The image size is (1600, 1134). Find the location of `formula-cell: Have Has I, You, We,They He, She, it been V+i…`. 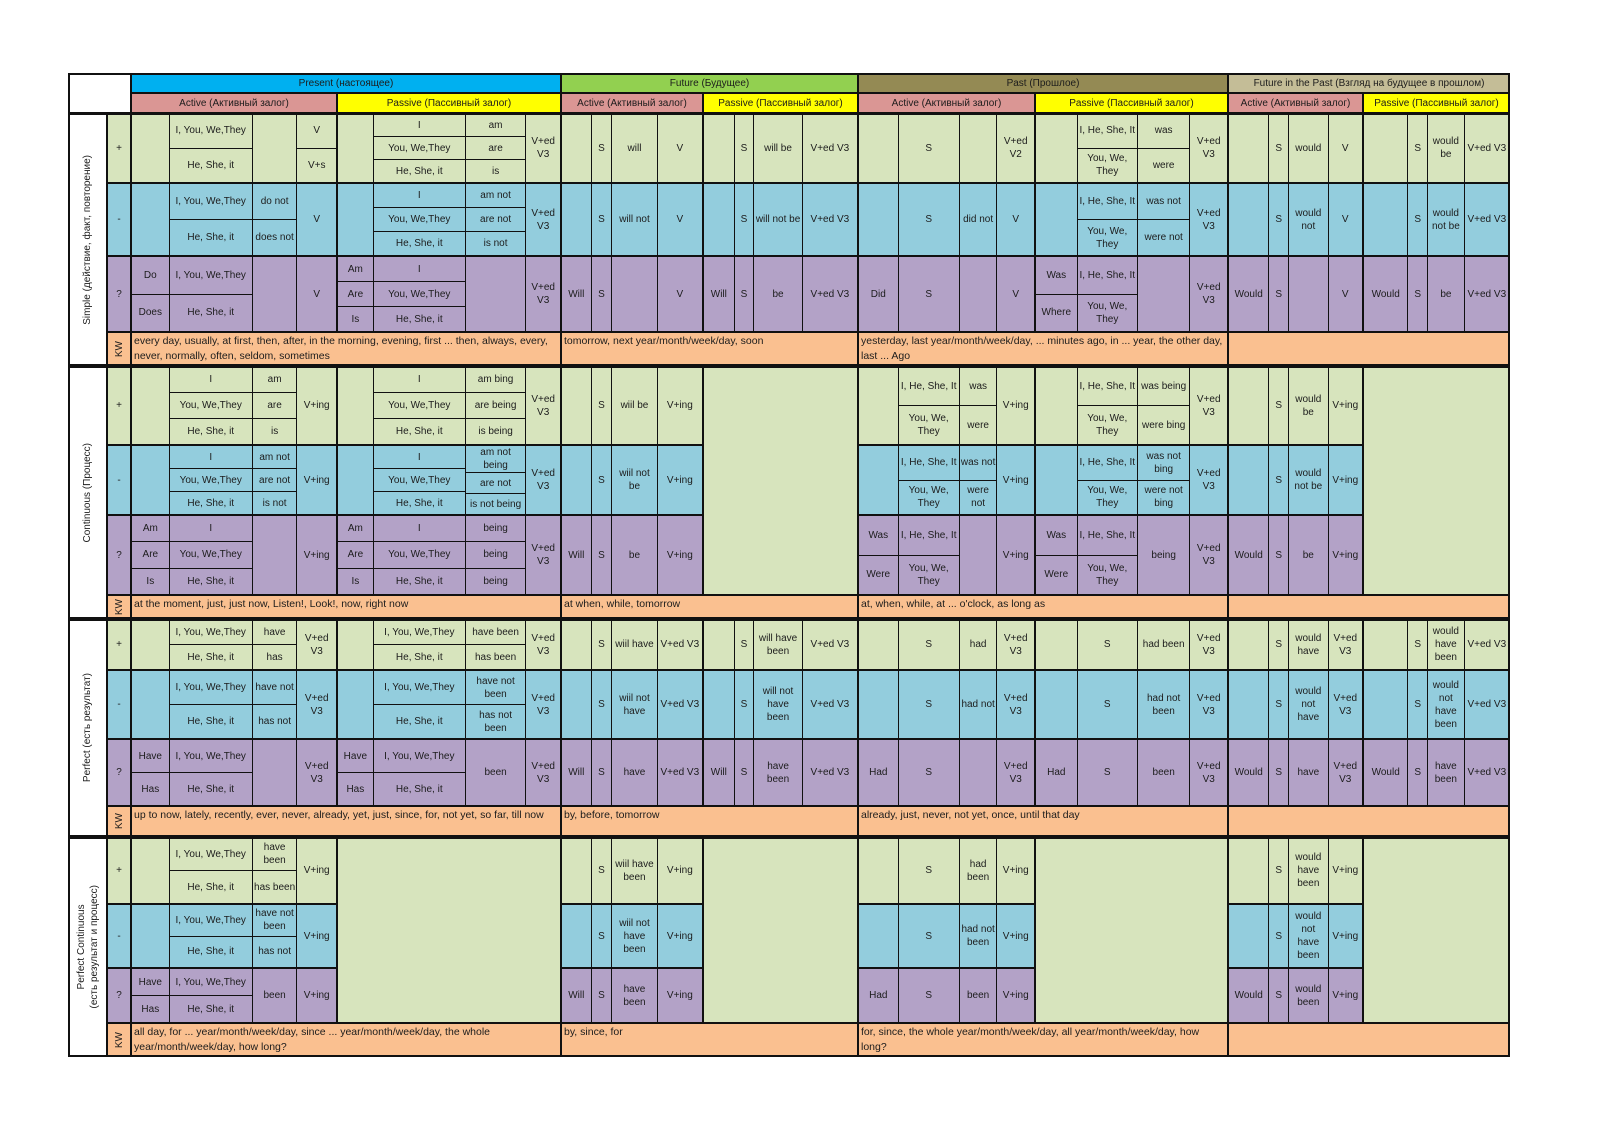

formula-cell: Have Has I, You, We,They He, She, it been V+i… is located at coordinates (234, 995).